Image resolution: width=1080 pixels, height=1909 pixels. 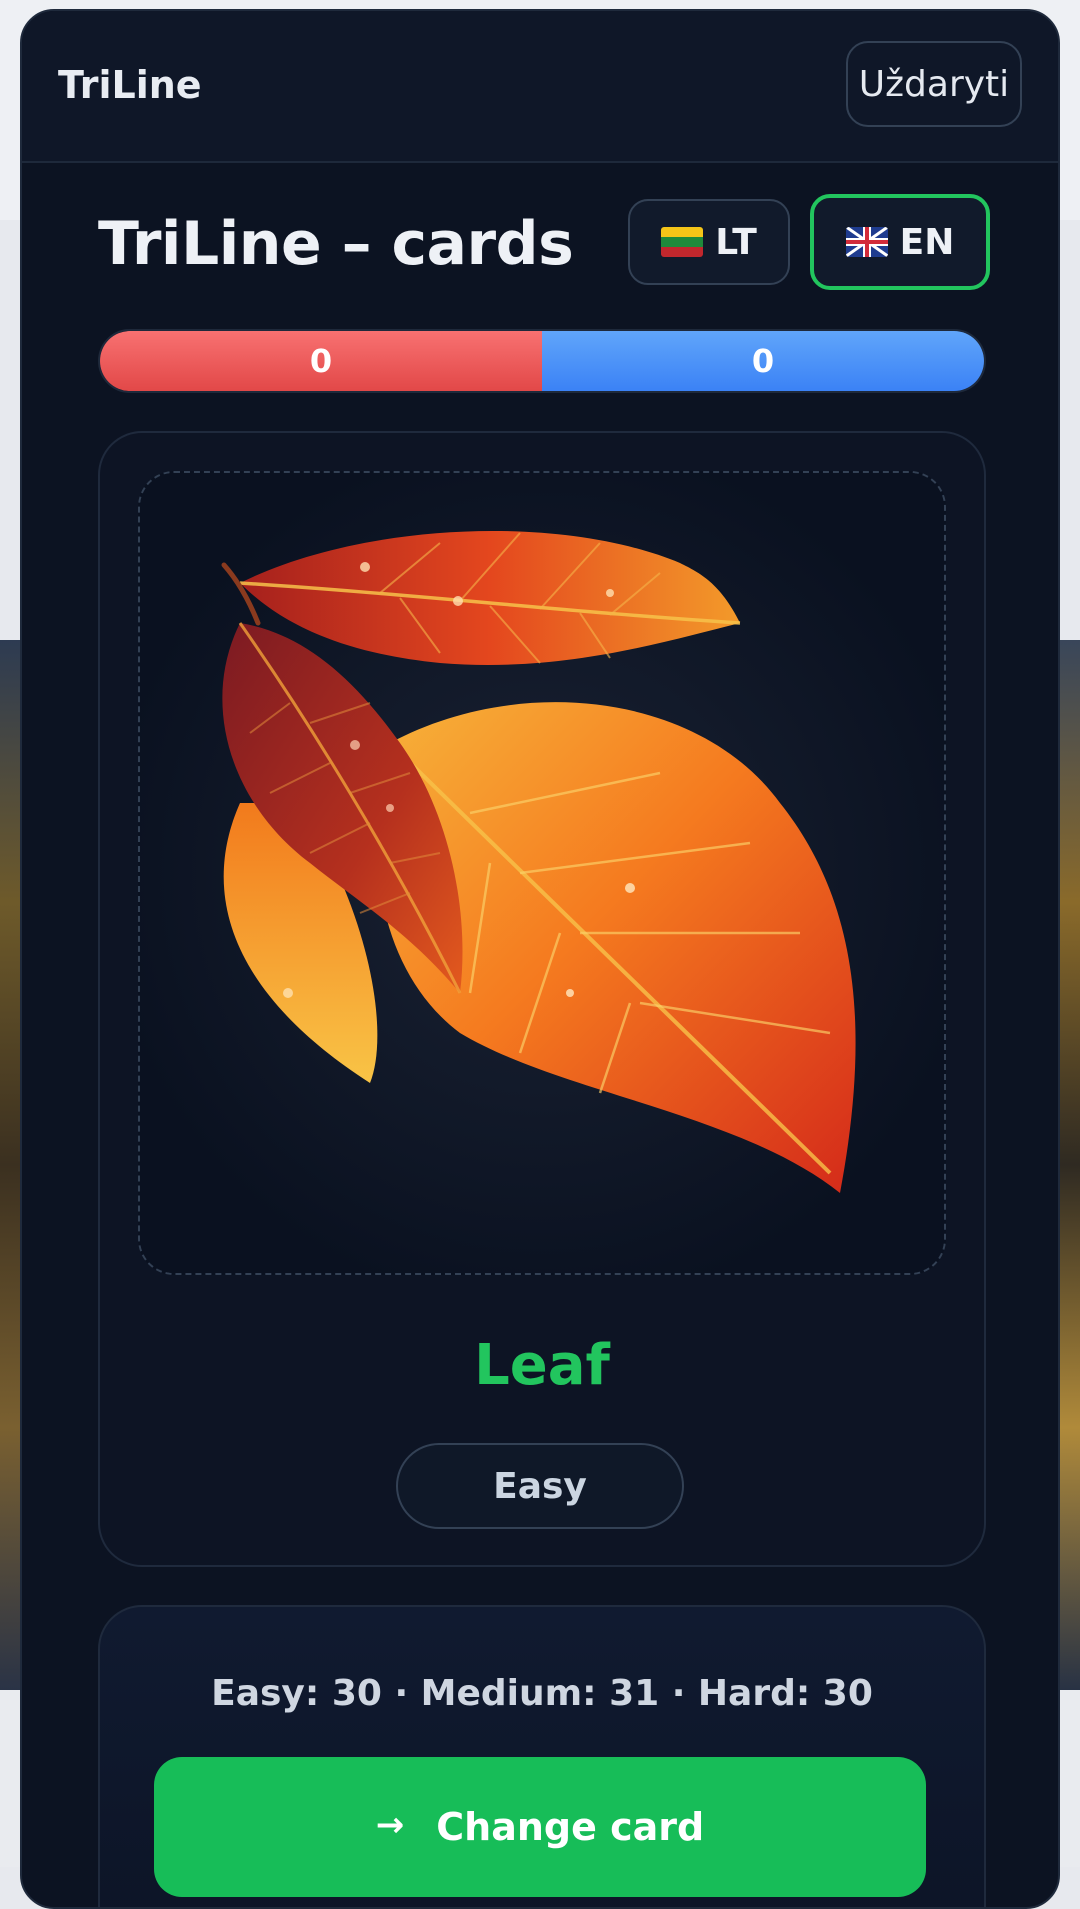 I want to click on score-bar: 0 0, so click(x=542, y=361).